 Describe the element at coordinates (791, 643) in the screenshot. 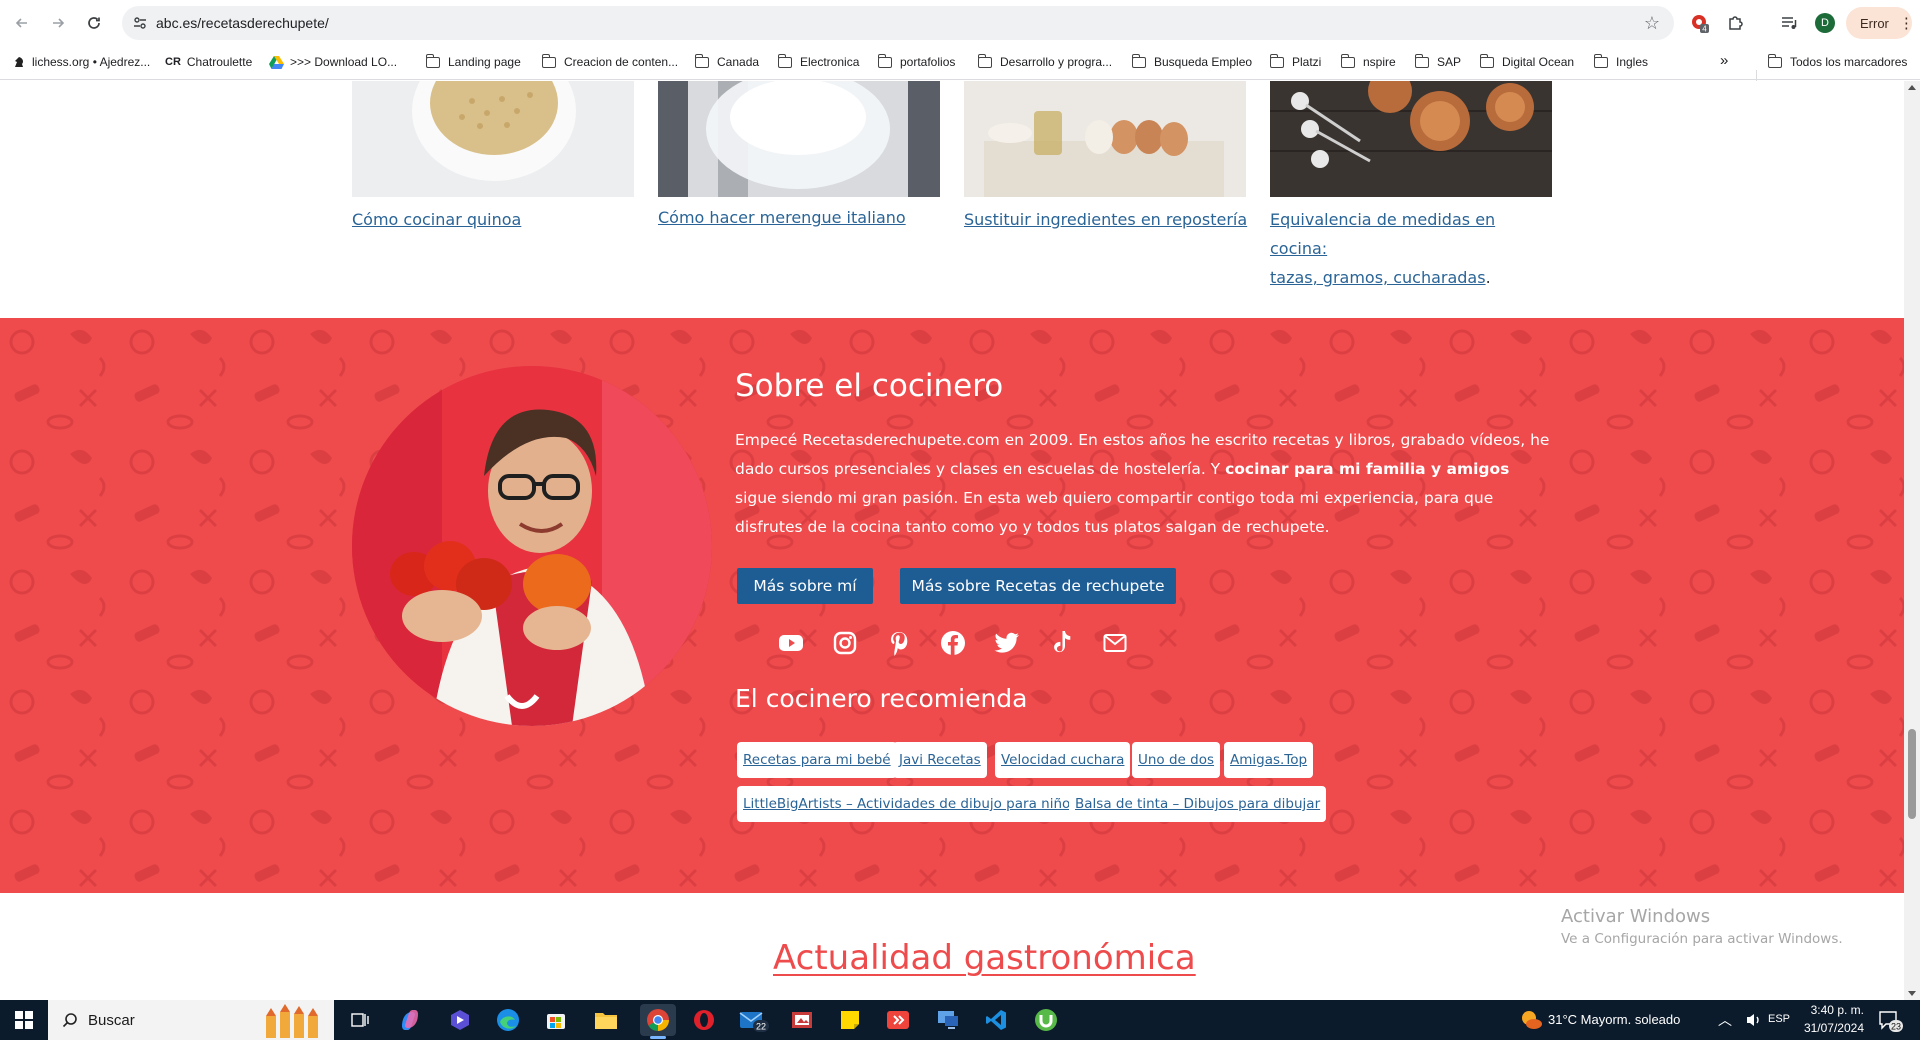

I see `youtube-icon` at that location.